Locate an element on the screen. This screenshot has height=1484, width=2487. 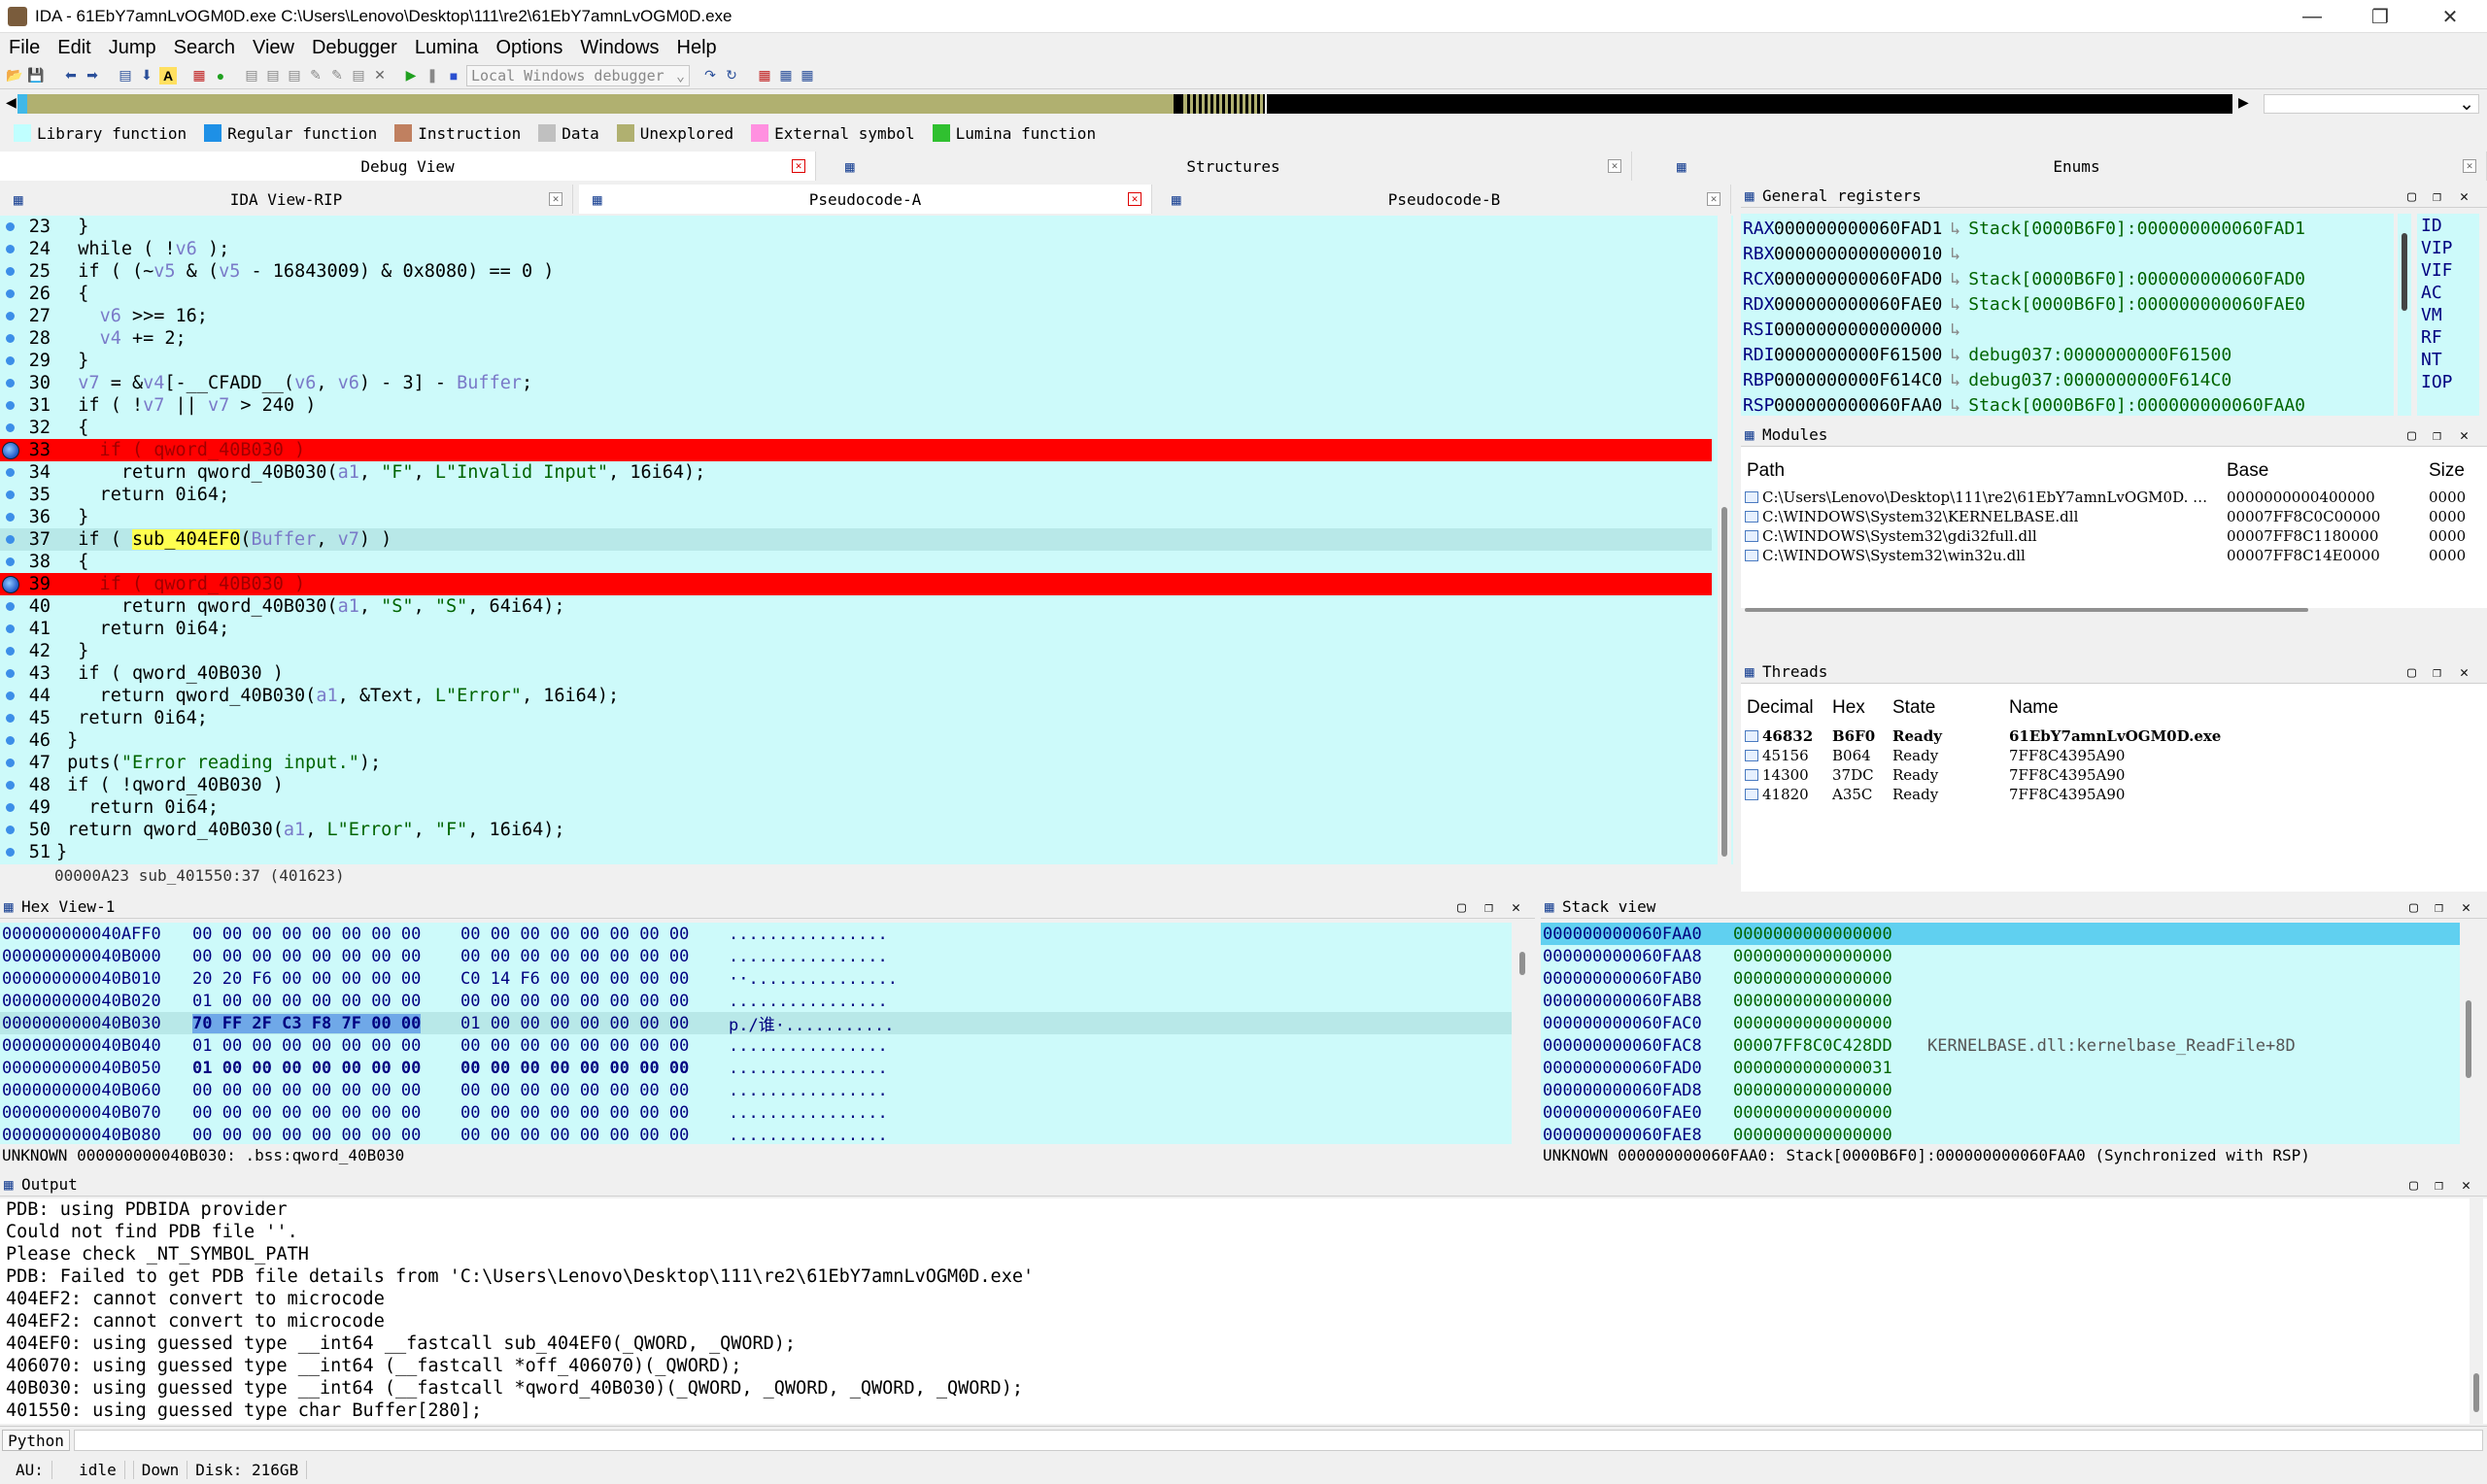
stack-value: 0000000000000031 is located at coordinates (1812, 1068).